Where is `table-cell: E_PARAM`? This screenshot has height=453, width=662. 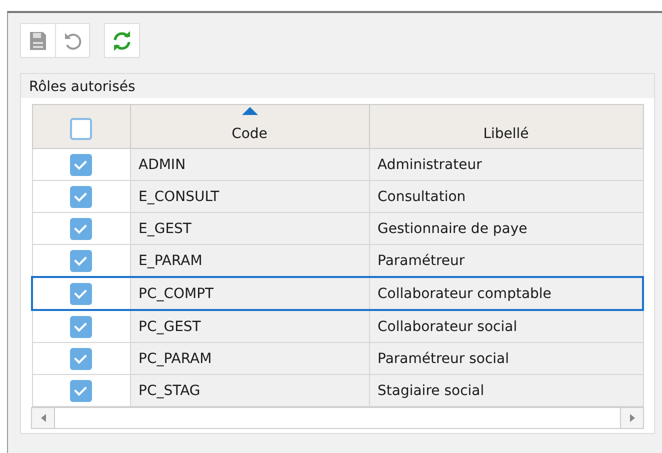 table-cell: E_PARAM is located at coordinates (249, 260).